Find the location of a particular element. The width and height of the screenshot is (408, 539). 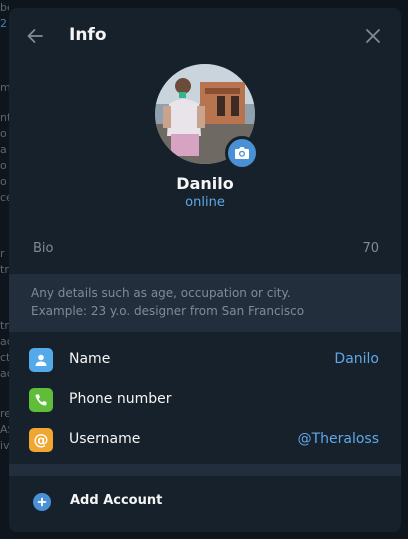

phone-icon is located at coordinates (41, 400).